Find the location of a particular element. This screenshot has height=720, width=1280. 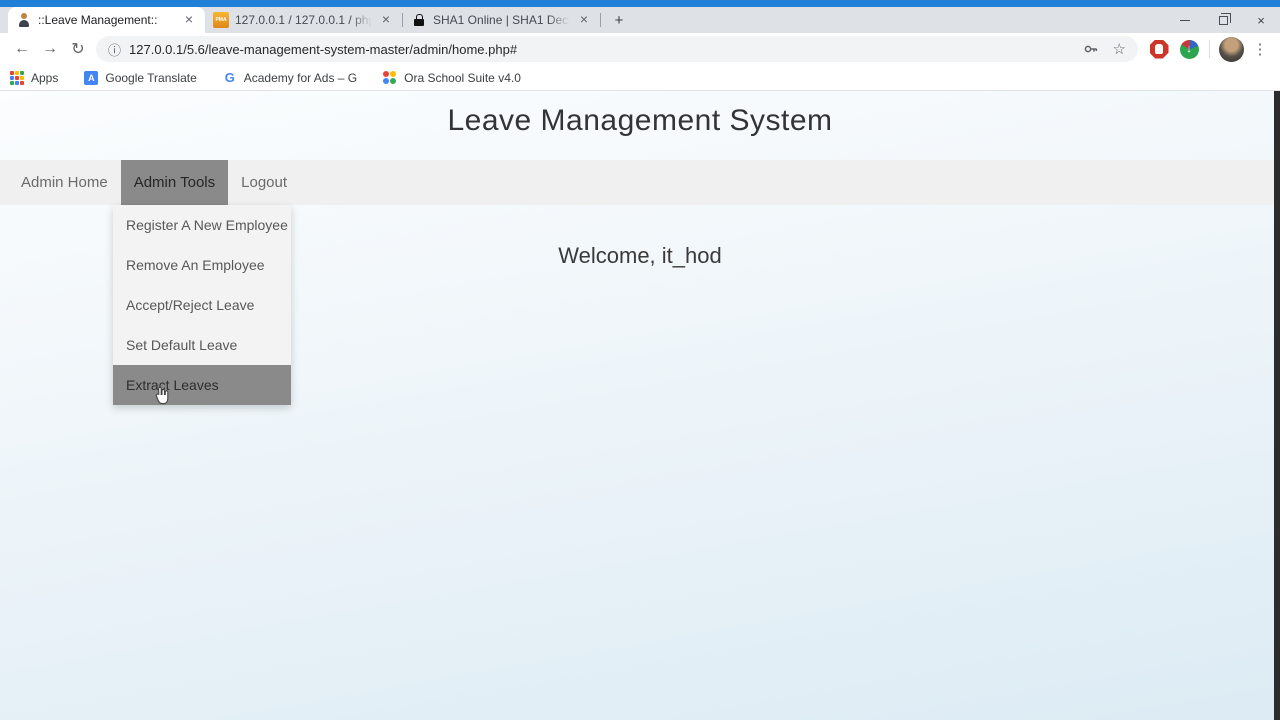

nav-item-logout: Logout is located at coordinates (264, 182).